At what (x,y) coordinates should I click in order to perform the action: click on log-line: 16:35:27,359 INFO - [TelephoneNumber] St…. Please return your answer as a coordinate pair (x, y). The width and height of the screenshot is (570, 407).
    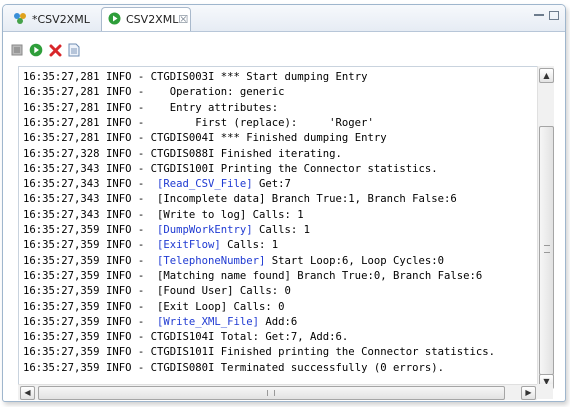
    Looking at the image, I should click on (233, 261).